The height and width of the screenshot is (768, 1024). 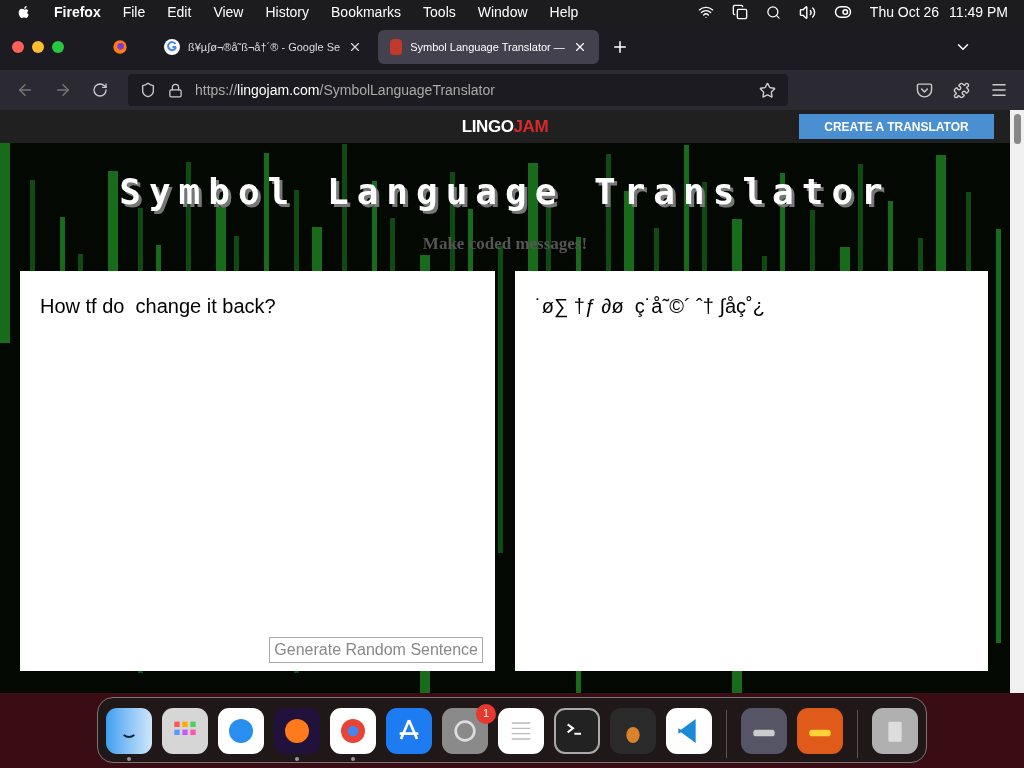 What do you see at coordinates (120, 47) in the screenshot?
I see `browser-logo-icon` at bounding box center [120, 47].